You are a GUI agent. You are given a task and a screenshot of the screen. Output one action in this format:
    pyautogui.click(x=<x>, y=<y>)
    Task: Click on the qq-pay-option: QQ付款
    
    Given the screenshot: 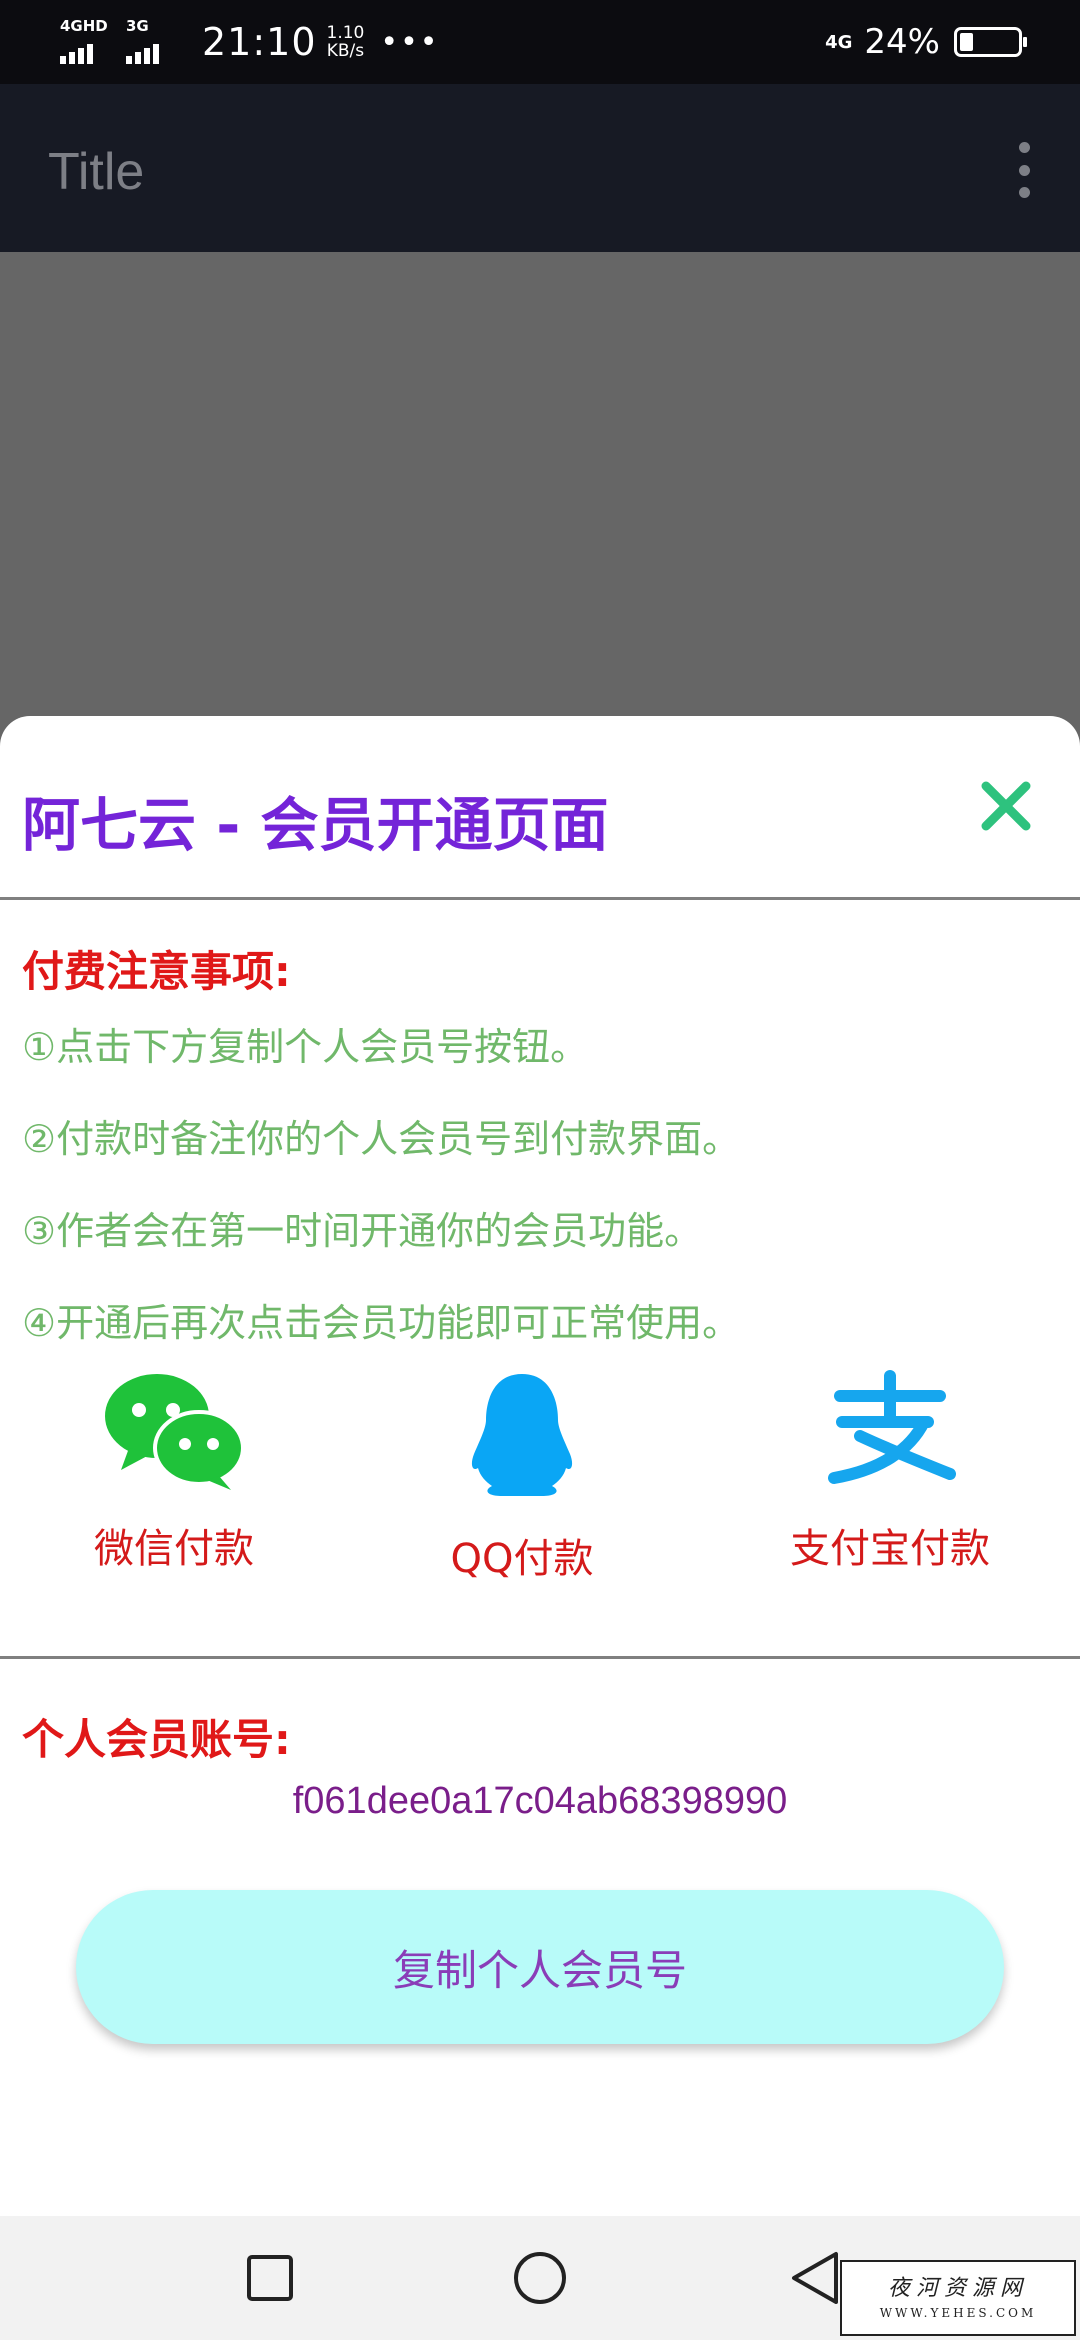 What is the action you would take?
    pyautogui.click(x=522, y=1477)
    